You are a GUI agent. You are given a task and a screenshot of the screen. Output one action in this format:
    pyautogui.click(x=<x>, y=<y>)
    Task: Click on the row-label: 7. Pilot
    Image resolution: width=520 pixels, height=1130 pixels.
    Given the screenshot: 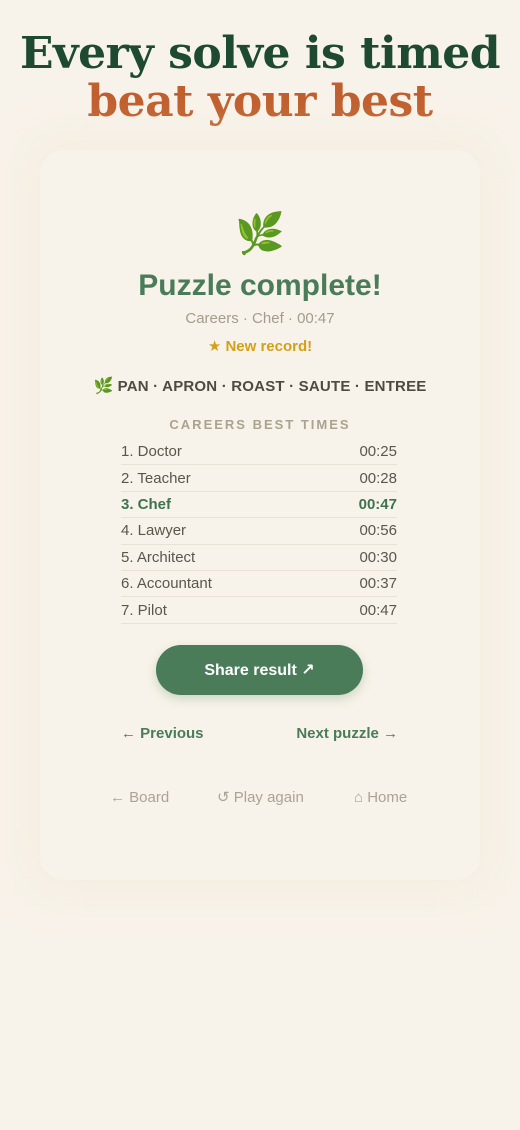 What is the action you would take?
    pyautogui.click(x=144, y=610)
    